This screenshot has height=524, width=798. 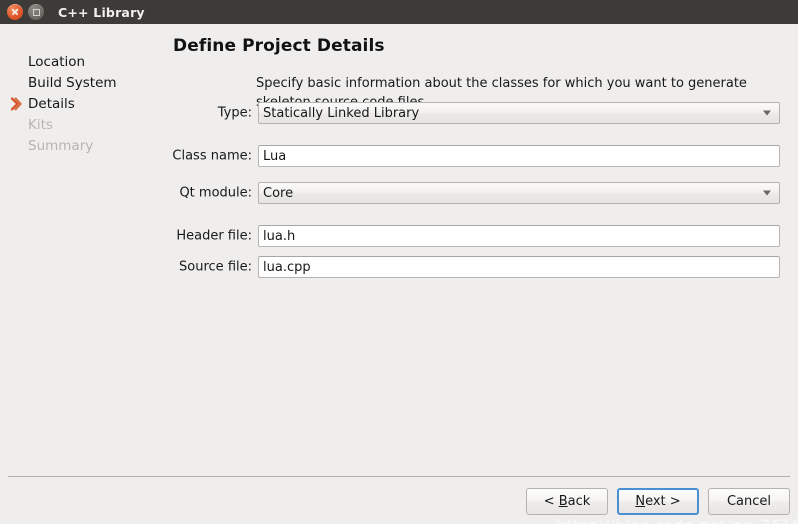 What do you see at coordinates (101, 12) in the screenshot?
I see `window-title: C++ Library` at bounding box center [101, 12].